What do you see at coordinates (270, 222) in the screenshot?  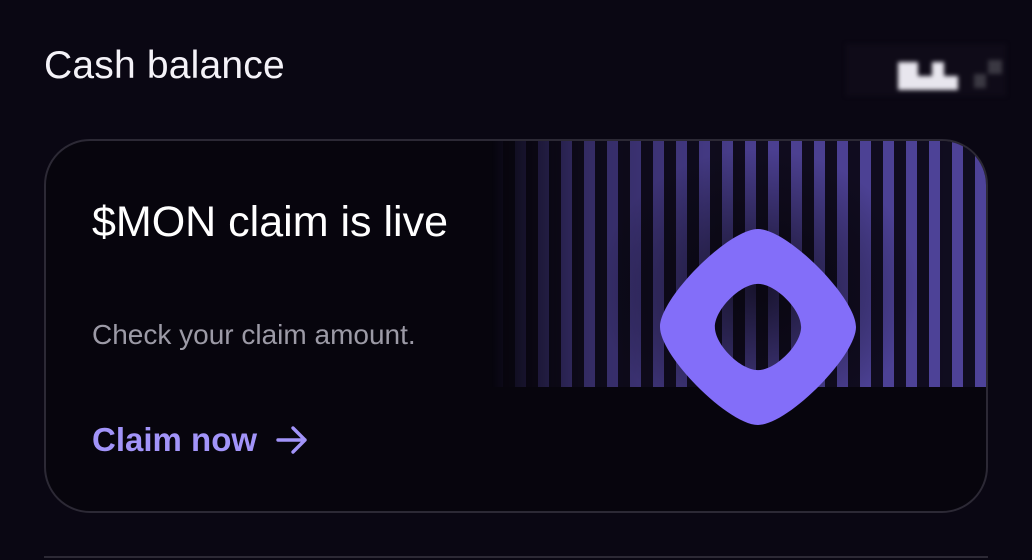 I see `promo-headline: $MON claim is live` at bounding box center [270, 222].